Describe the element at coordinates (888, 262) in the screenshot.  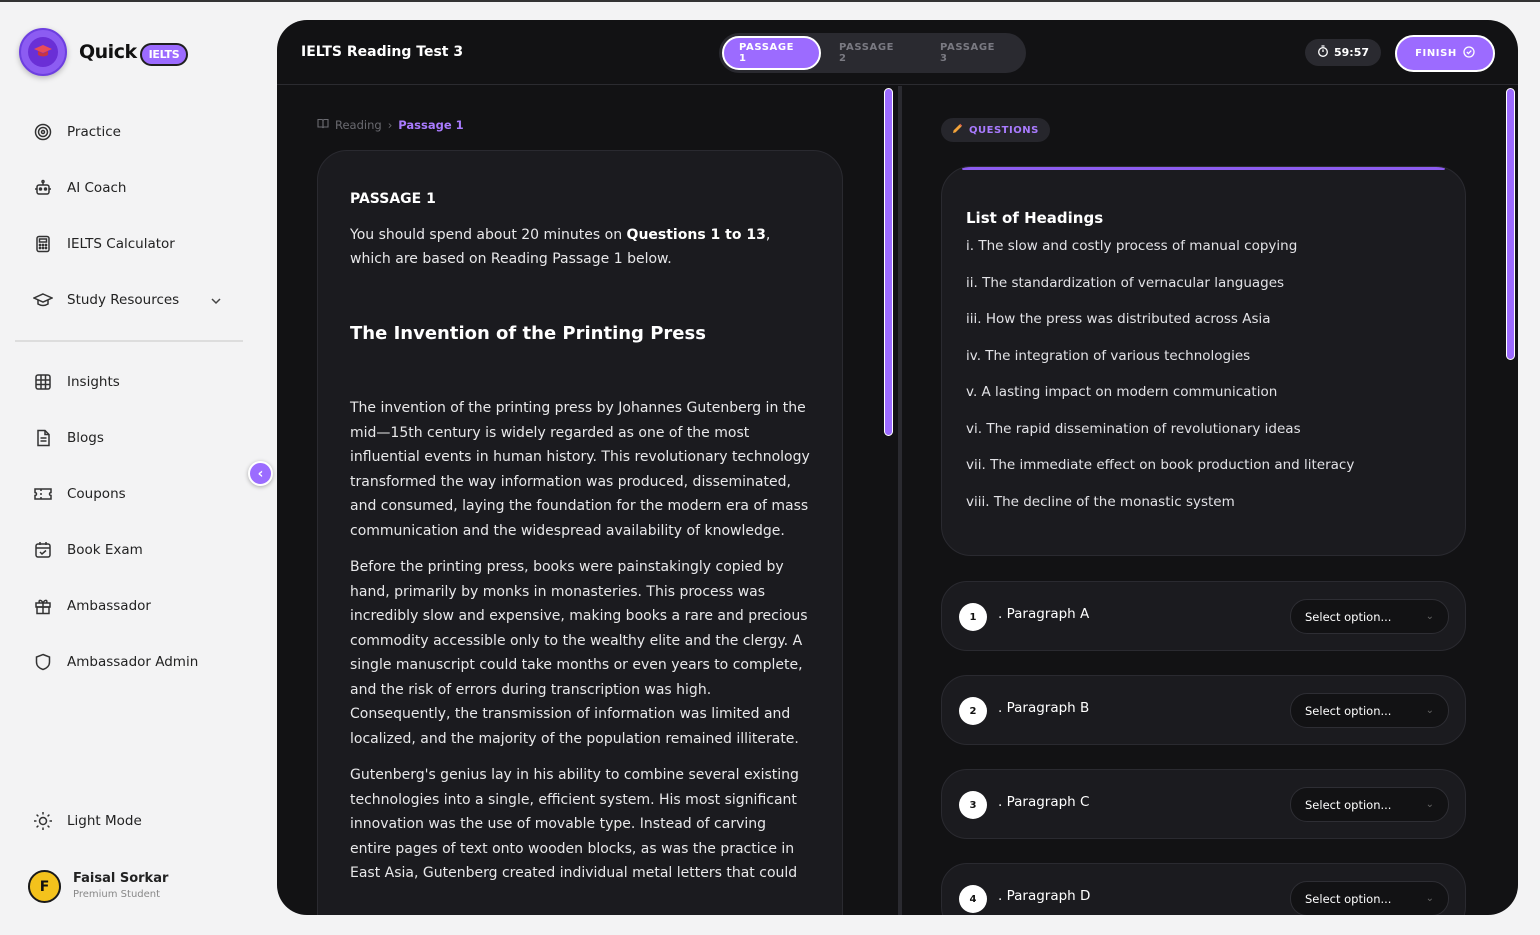
I see `passage-scrollbar` at that location.